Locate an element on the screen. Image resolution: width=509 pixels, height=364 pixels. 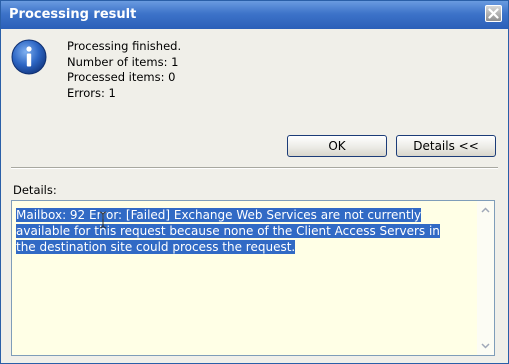
details-label: Details: is located at coordinates (35, 190).